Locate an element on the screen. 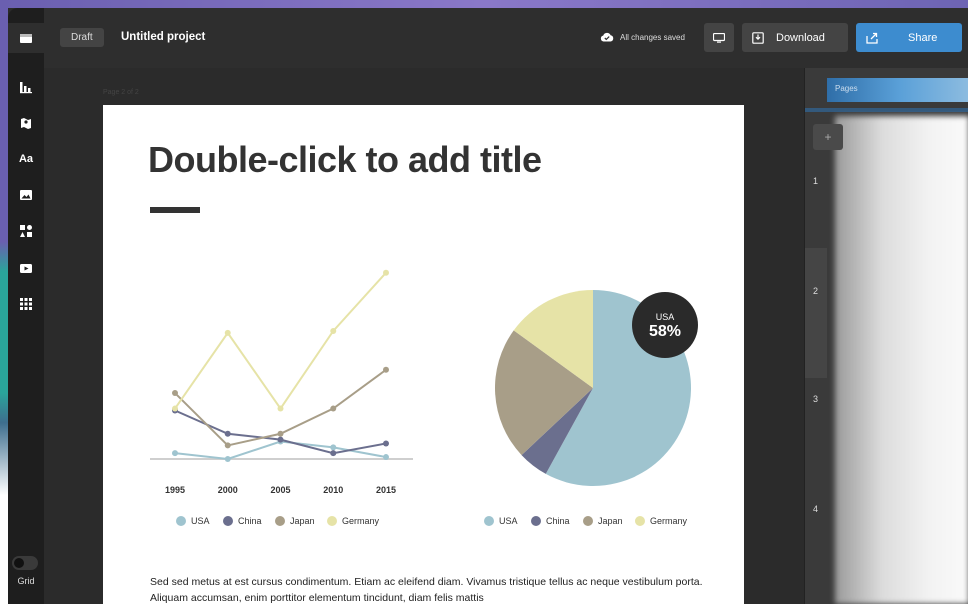 The height and width of the screenshot is (604, 968). background-left is located at coordinates (4, 302).